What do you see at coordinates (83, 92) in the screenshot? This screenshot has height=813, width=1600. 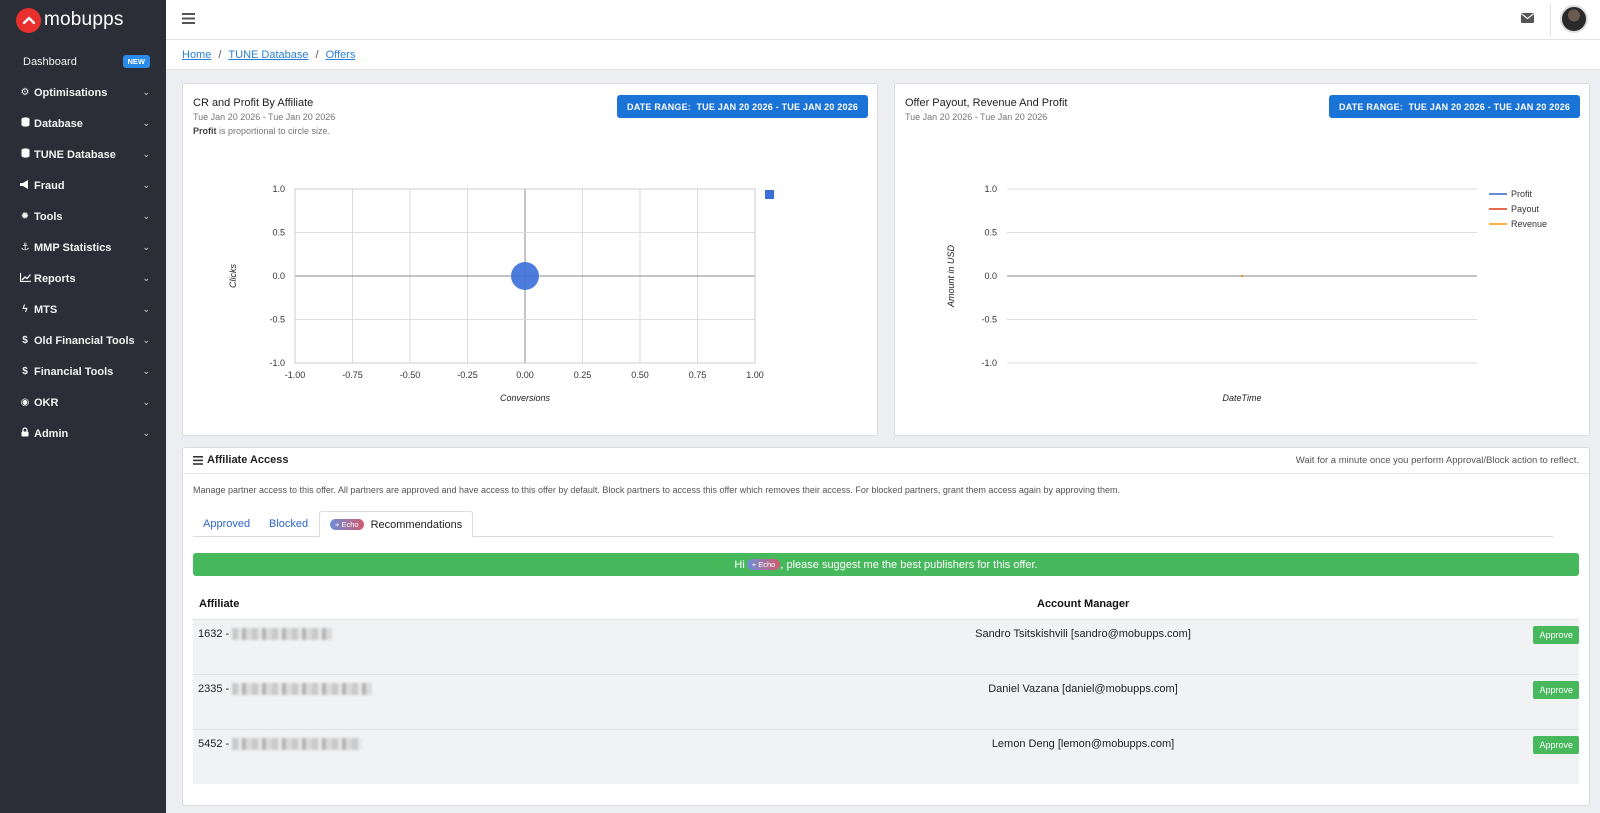 I see `sidebar-item-optimisations: ⚙ Optimisations ⌄` at bounding box center [83, 92].